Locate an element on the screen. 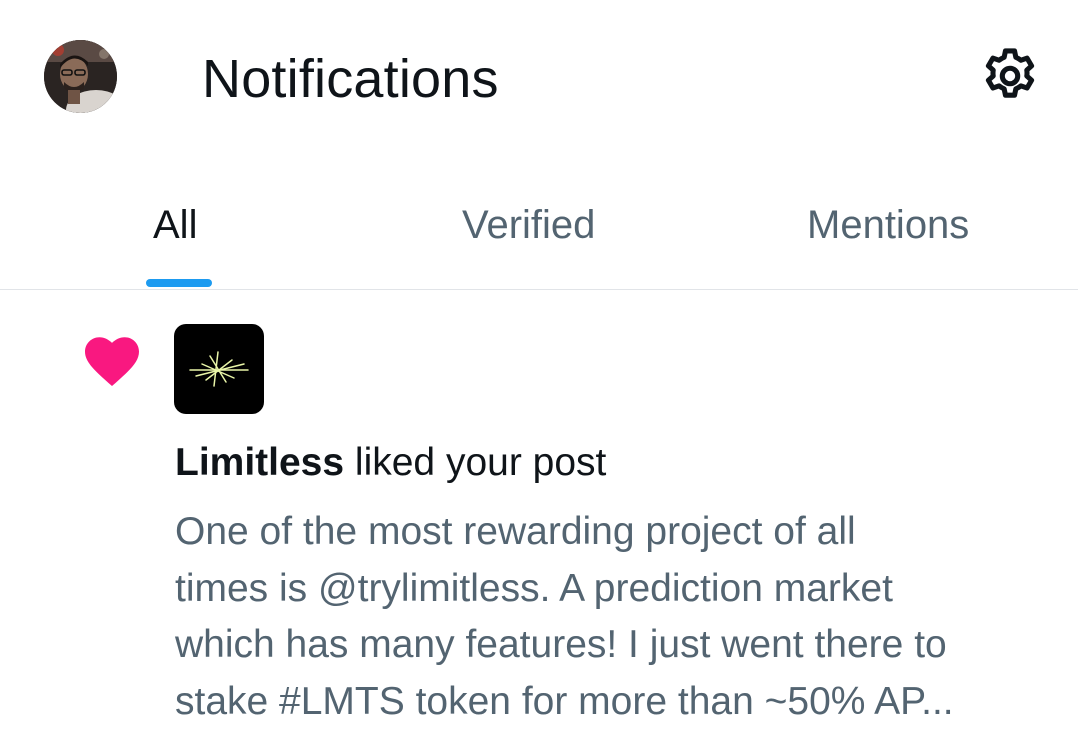 Image resolution: width=1078 pixels, height=749 pixels. page-title: Notifications is located at coordinates (350, 79).